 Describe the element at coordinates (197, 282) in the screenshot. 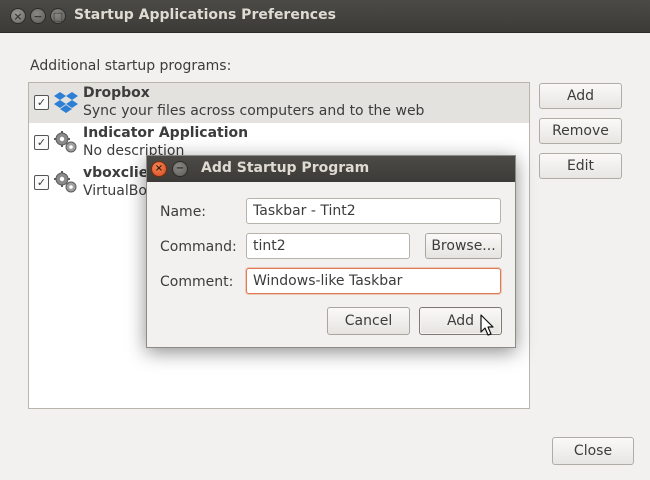

I see `comment-label: Comment:` at that location.